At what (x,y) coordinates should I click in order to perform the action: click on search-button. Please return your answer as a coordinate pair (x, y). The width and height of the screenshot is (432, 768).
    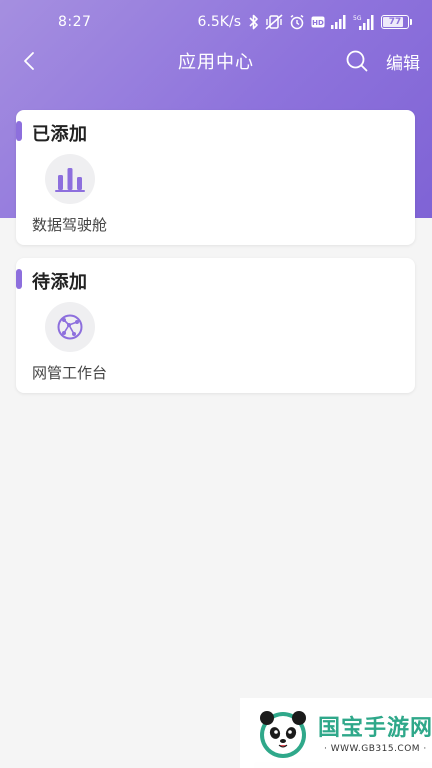
    Looking at the image, I should click on (357, 61).